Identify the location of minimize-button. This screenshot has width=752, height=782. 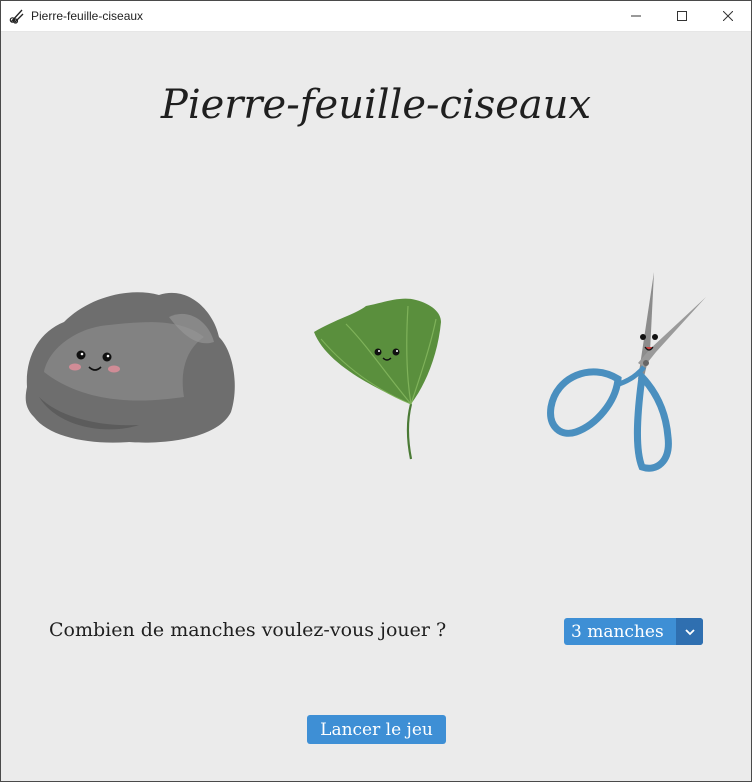
(636, 16).